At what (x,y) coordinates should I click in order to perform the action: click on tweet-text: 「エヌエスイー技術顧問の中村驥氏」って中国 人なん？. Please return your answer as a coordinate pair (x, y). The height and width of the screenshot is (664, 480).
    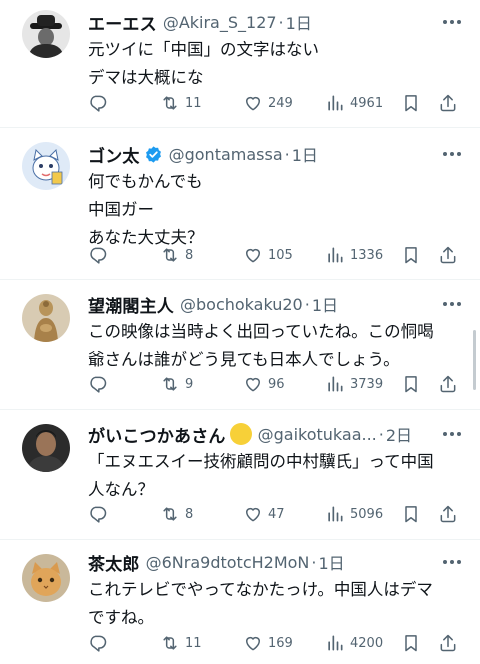
    Looking at the image, I should click on (277, 476).